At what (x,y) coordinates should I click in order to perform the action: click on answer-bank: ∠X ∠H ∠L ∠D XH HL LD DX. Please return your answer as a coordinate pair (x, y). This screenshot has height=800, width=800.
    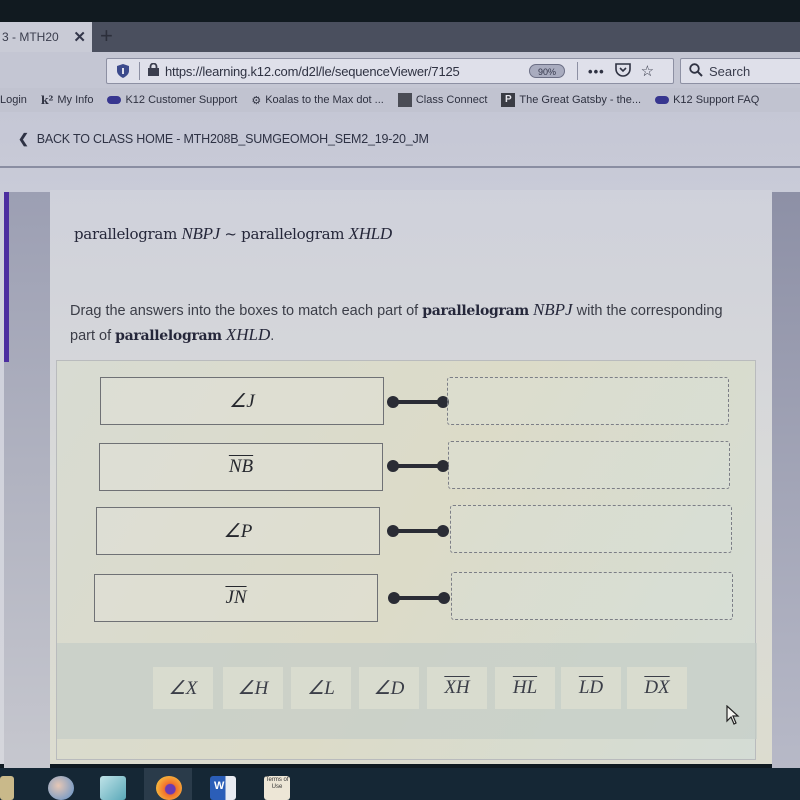
    Looking at the image, I should click on (407, 691).